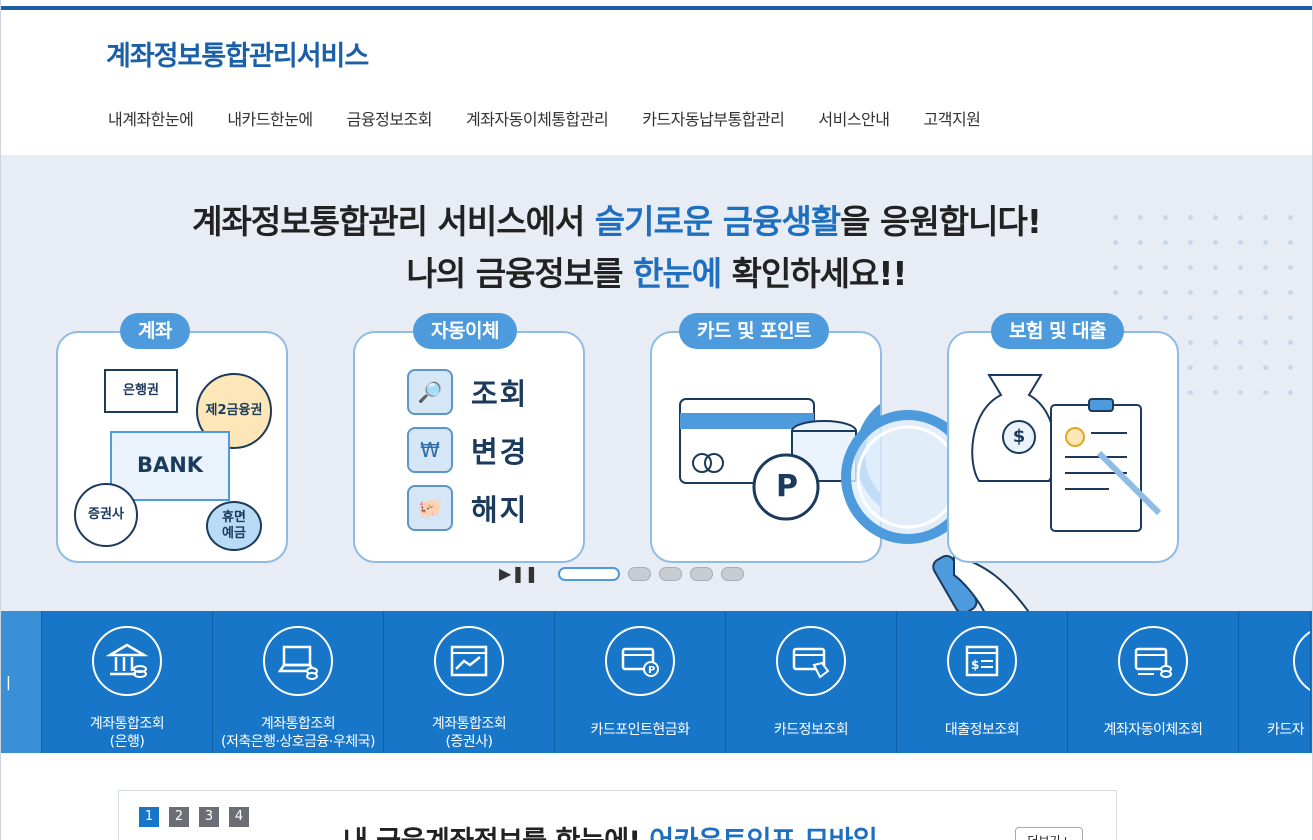 This screenshot has height=840, width=1313. What do you see at coordinates (1301, 661) in the screenshot?
I see `card-icon` at bounding box center [1301, 661].